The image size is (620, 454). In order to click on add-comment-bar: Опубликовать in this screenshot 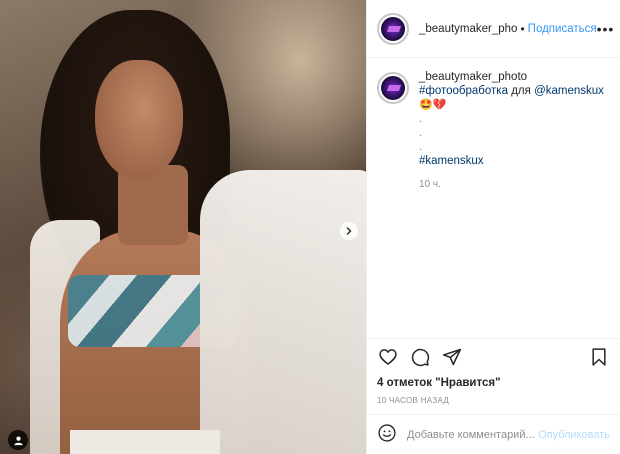, I will do `click(493, 434)`.